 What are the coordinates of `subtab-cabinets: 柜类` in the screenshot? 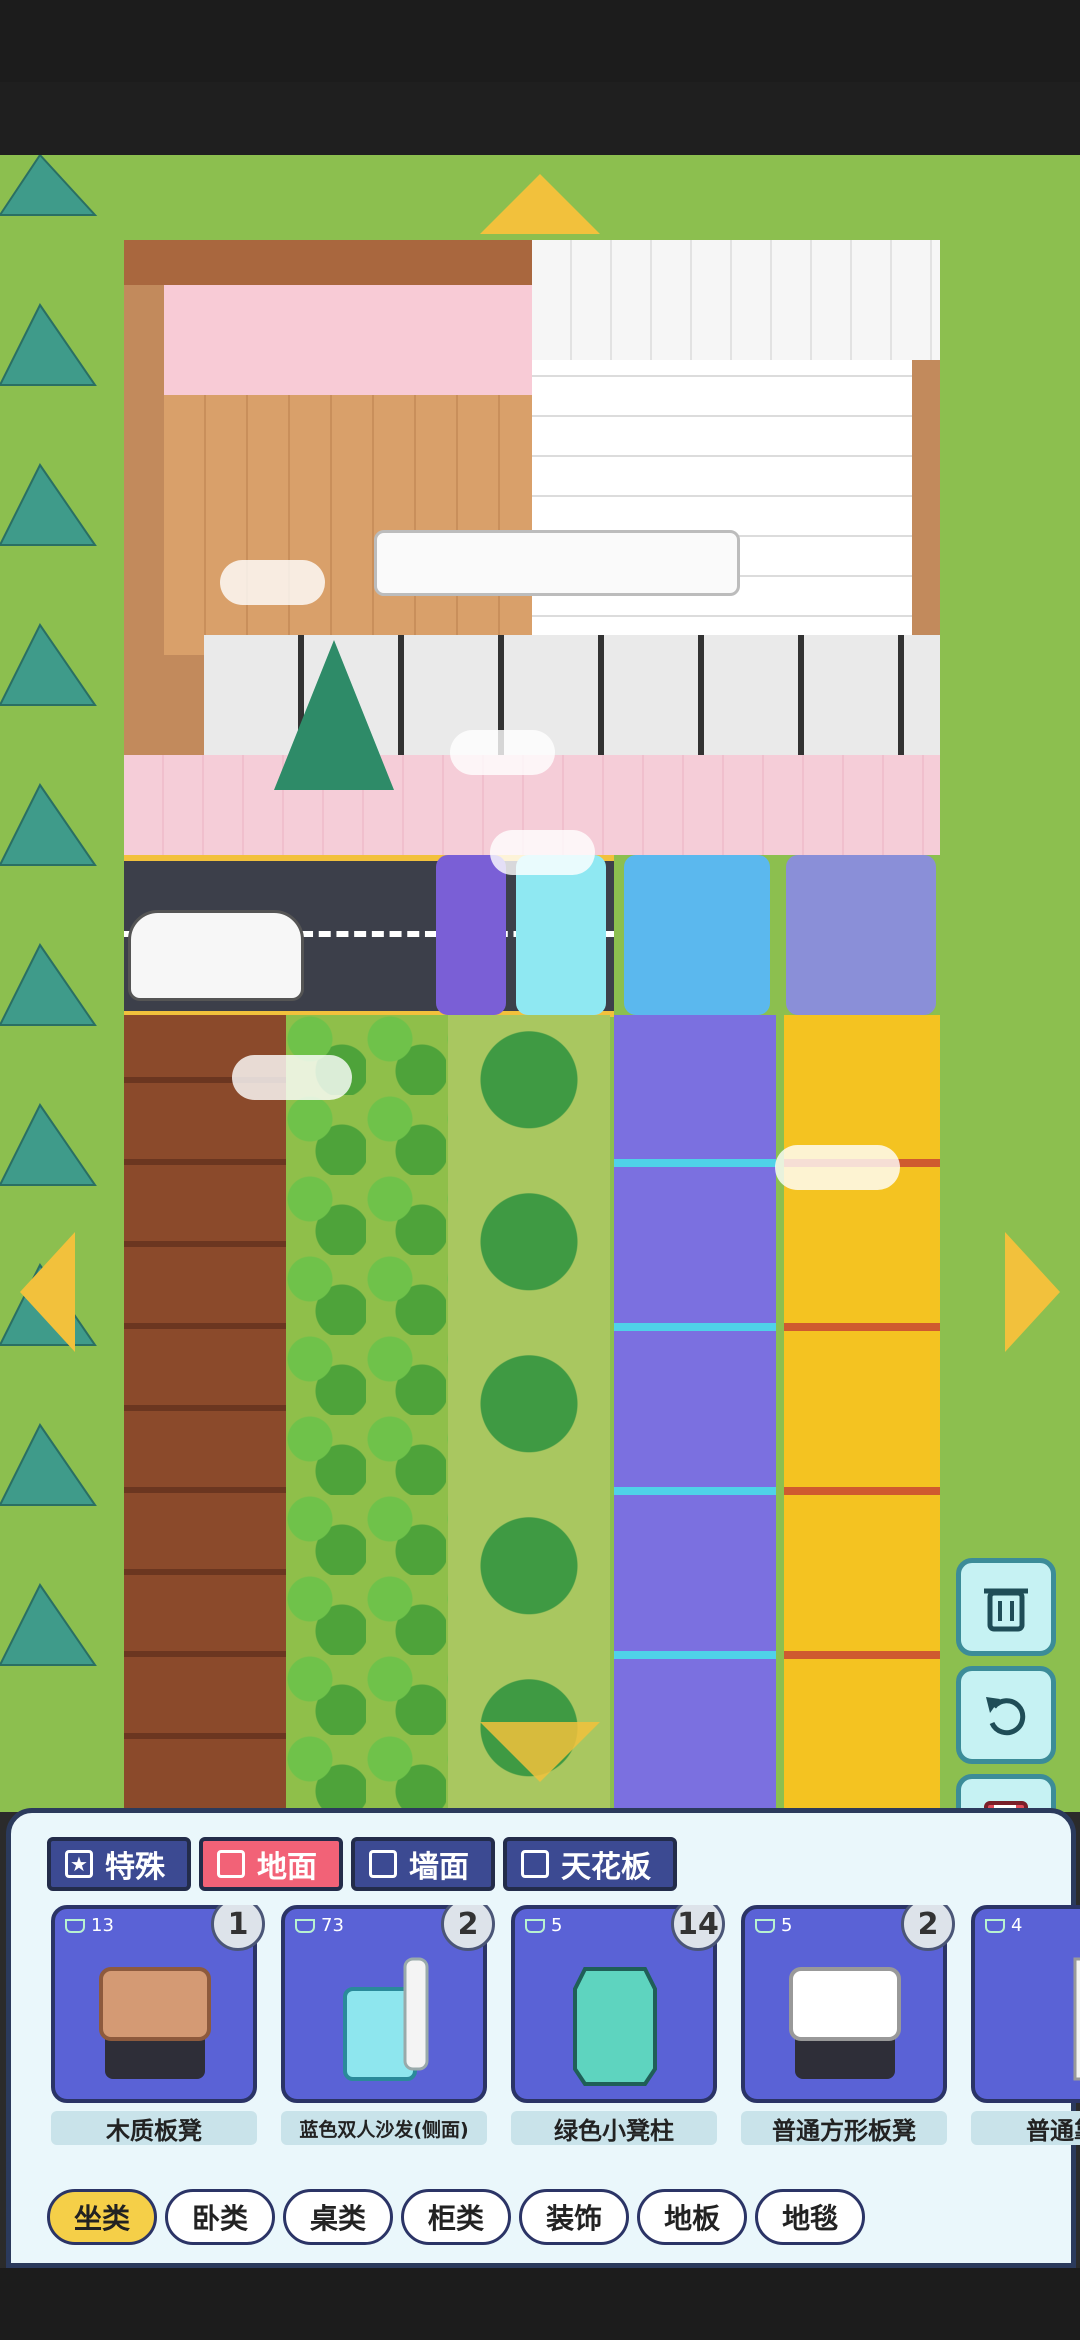 It's located at (456, 2217).